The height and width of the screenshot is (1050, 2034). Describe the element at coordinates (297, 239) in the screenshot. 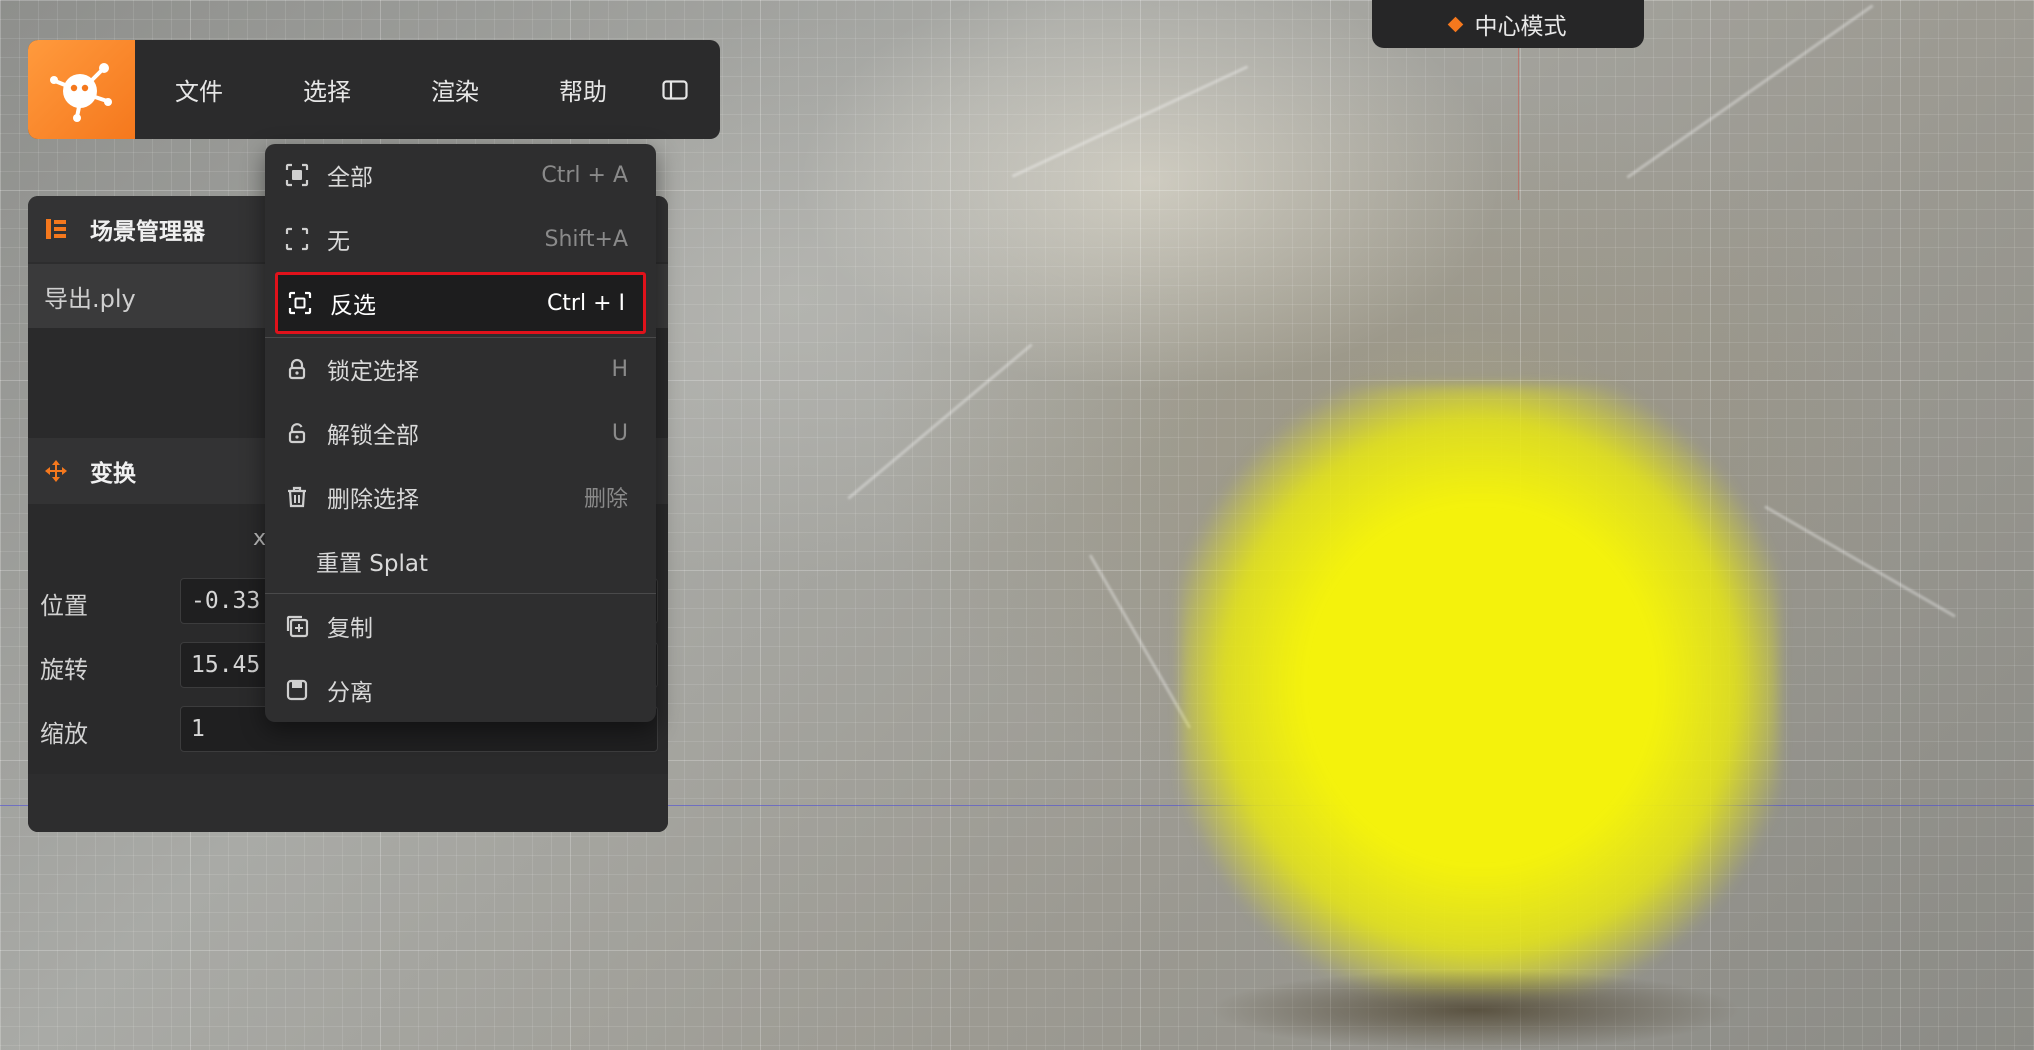

I see `select-none-icon` at that location.